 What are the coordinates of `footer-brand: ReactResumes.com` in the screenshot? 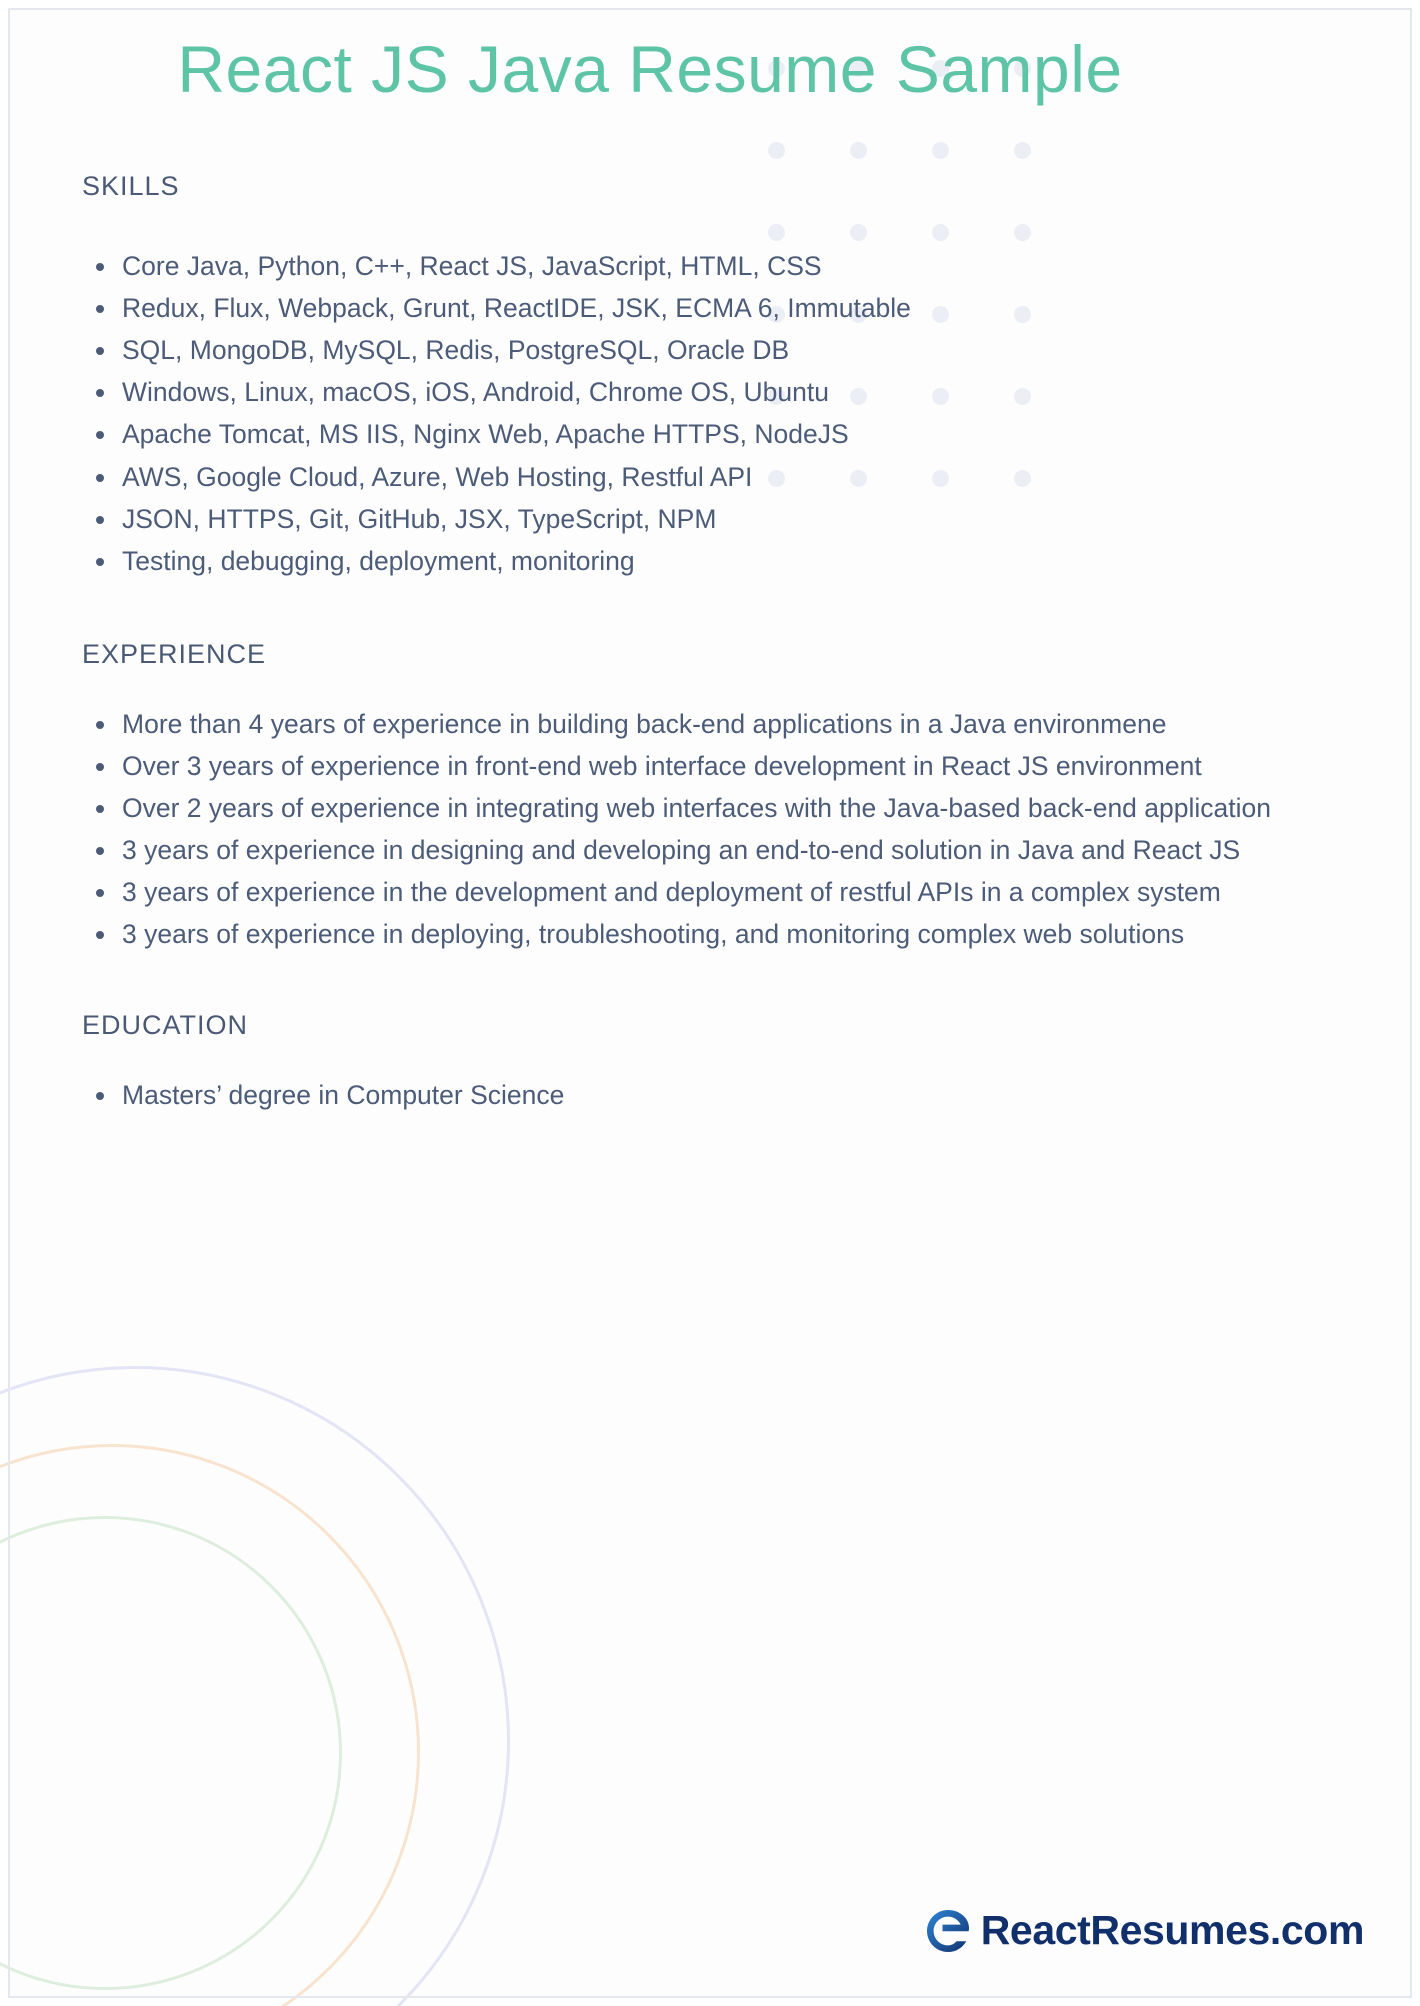 It's located at (1144, 1930).